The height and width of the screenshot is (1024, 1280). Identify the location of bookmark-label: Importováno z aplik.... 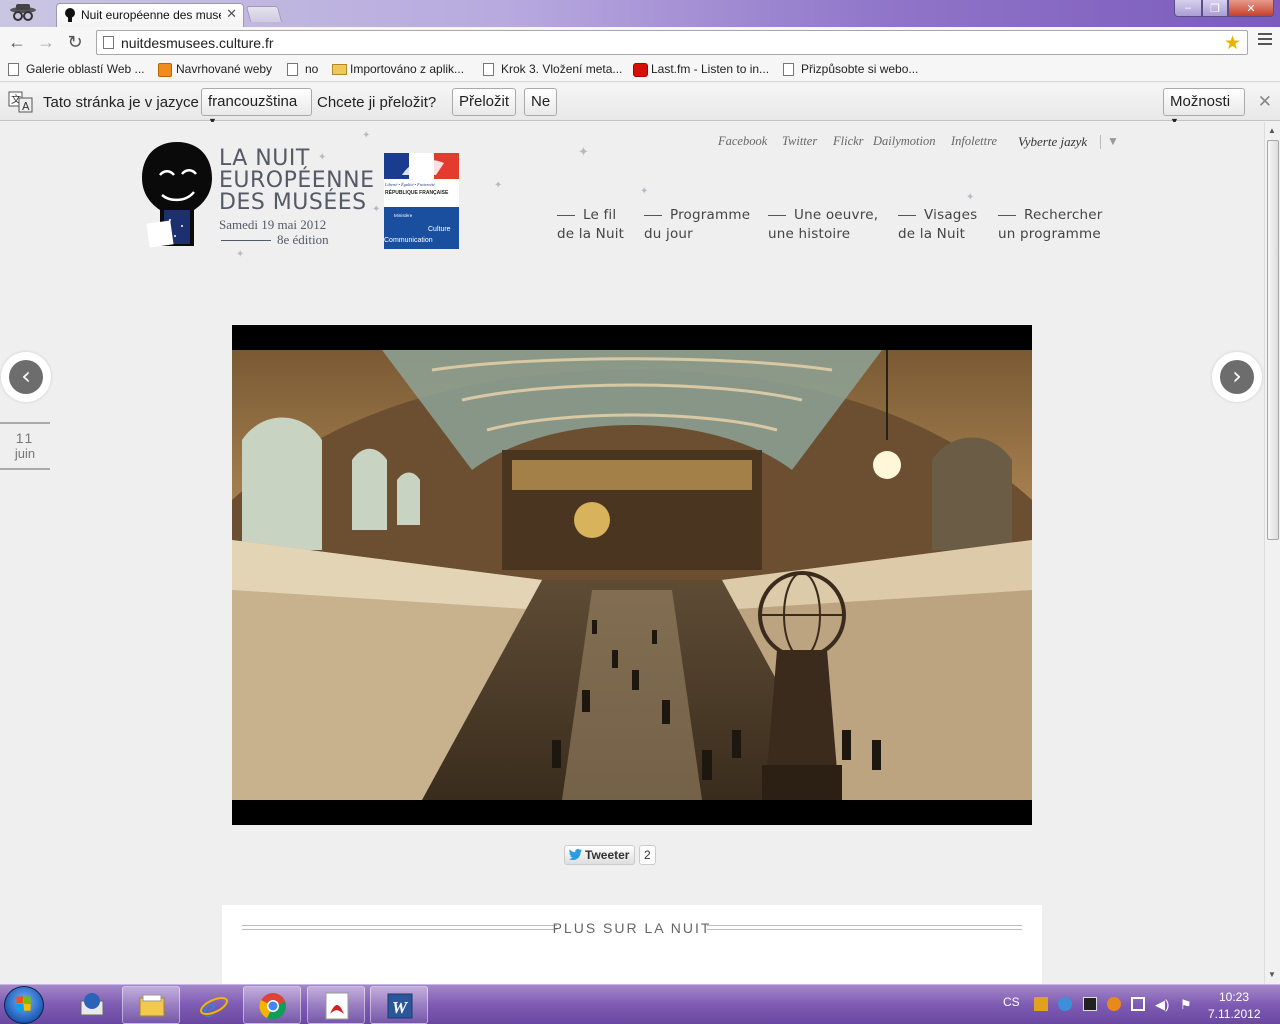
(407, 69).